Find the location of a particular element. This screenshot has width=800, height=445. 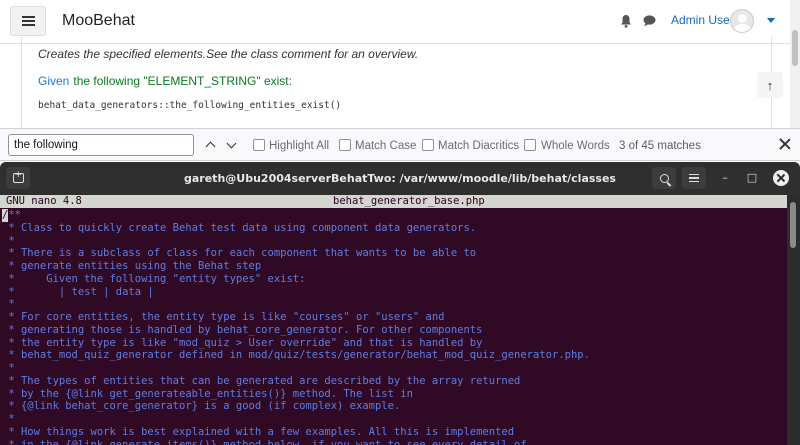

minimize-button: – is located at coordinates (725, 178).